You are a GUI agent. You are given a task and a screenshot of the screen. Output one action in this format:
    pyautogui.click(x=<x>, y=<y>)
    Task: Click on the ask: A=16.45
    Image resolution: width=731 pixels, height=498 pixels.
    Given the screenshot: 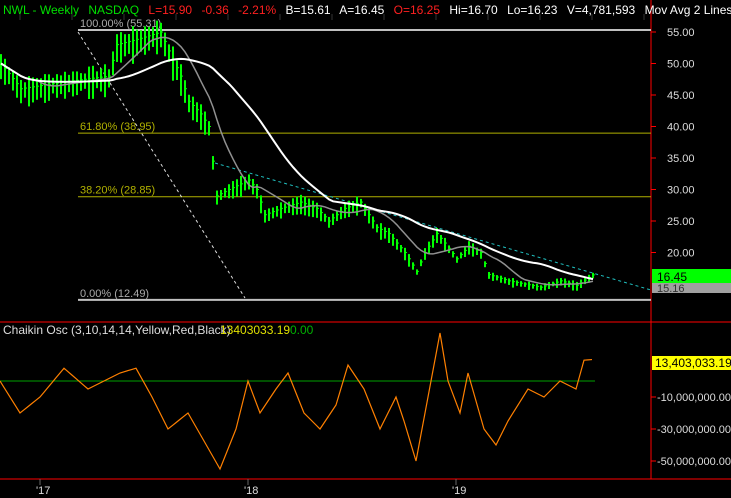 What is the action you would take?
    pyautogui.click(x=362, y=10)
    